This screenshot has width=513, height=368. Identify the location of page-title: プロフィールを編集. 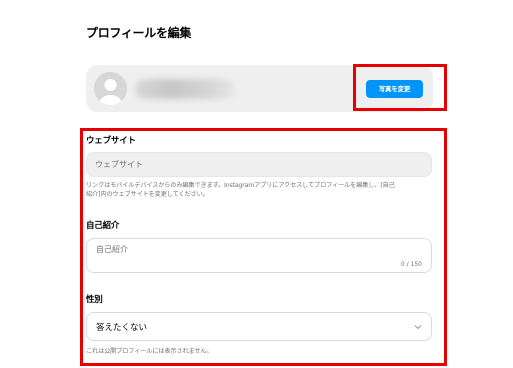
(139, 33).